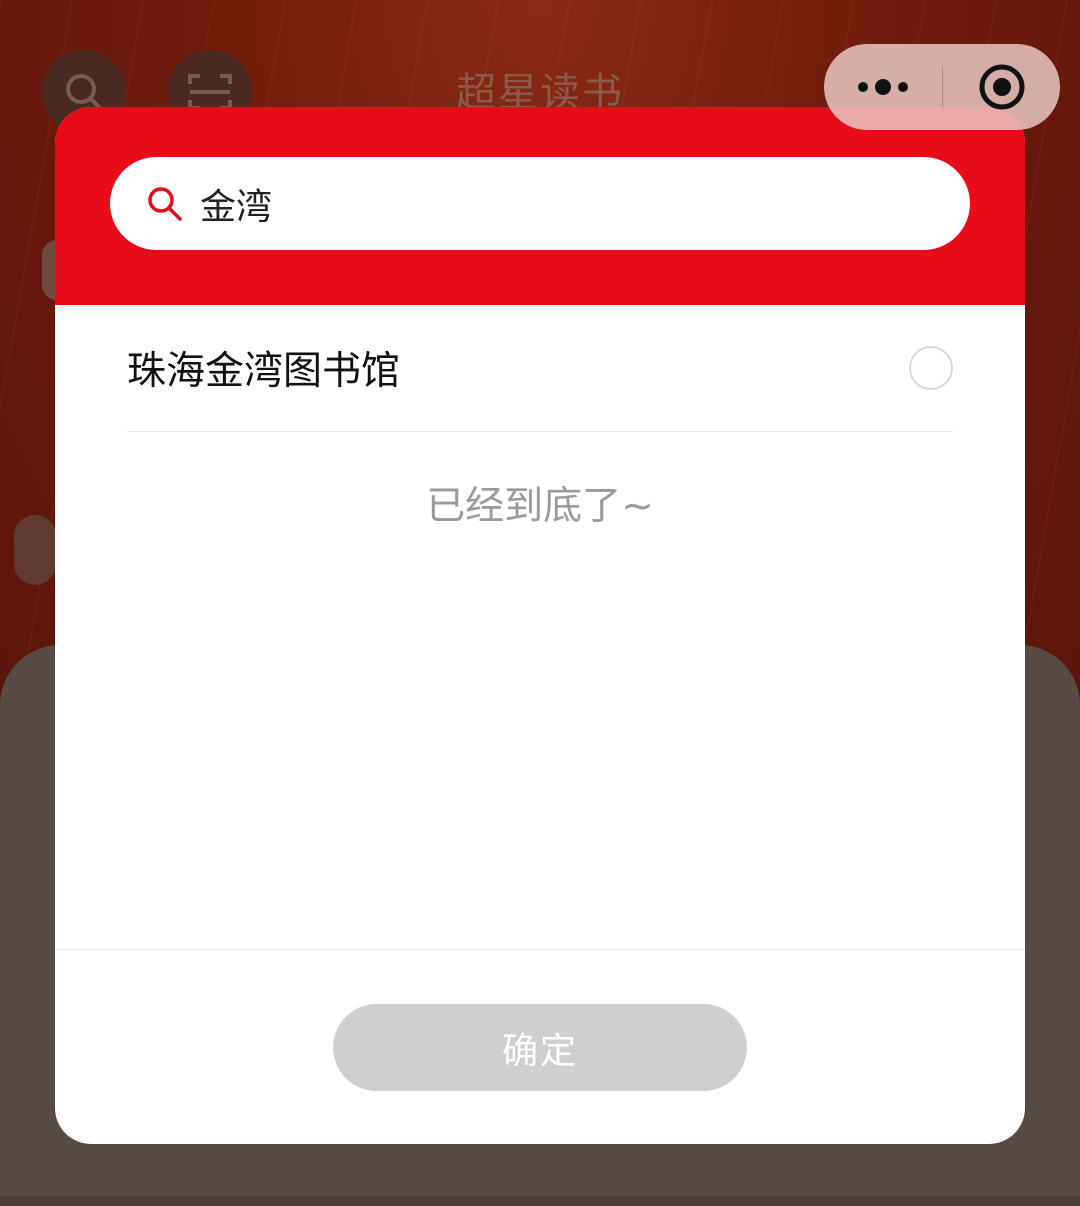 The image size is (1080, 1206). Describe the element at coordinates (931, 368) in the screenshot. I see `radio-button` at that location.